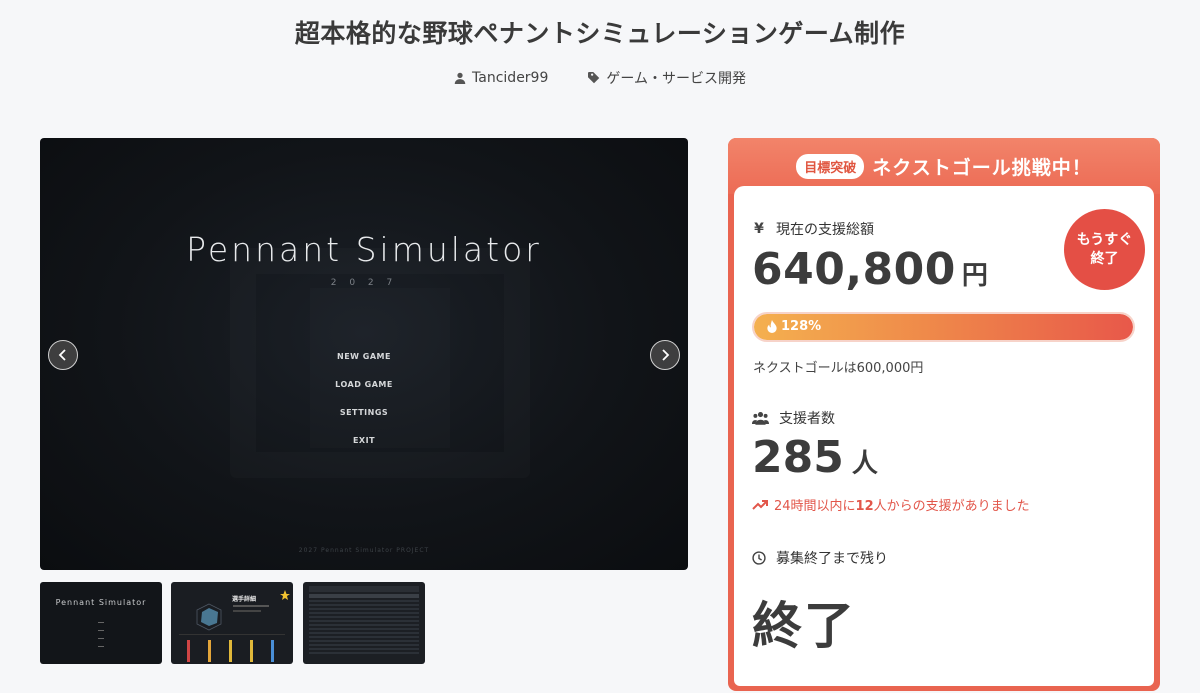  I want to click on remaining-label: 募集終了まで残り, so click(820, 558).